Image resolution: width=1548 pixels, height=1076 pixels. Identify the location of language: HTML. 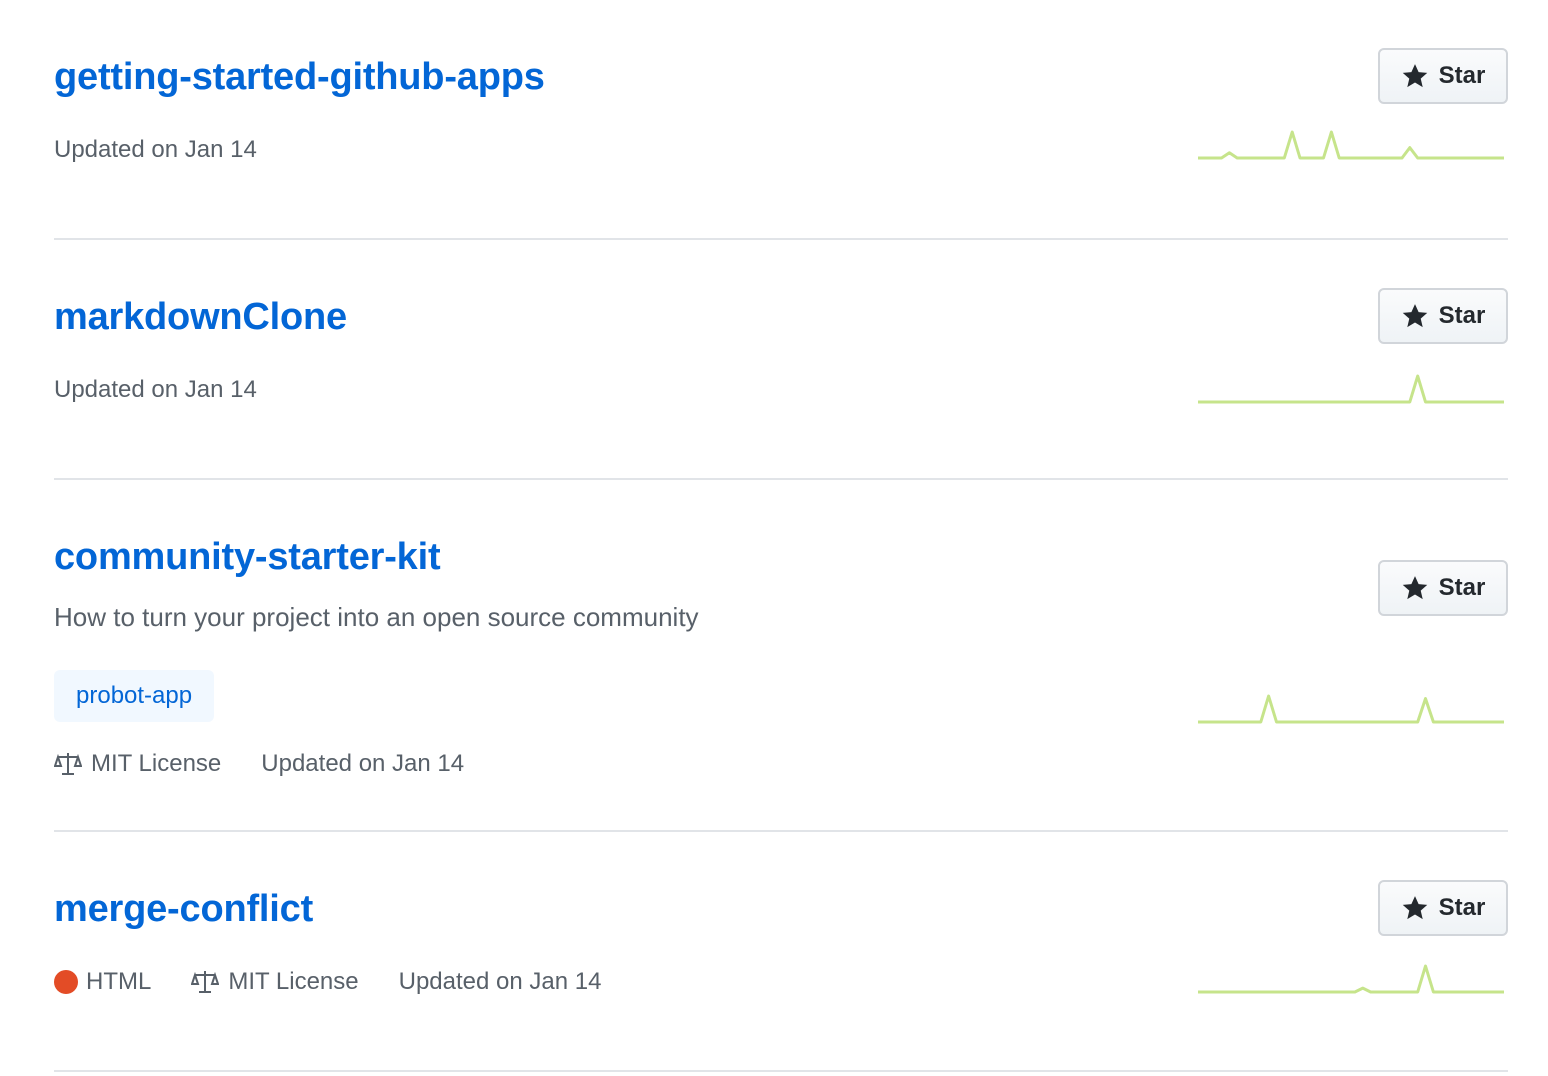
(102, 982).